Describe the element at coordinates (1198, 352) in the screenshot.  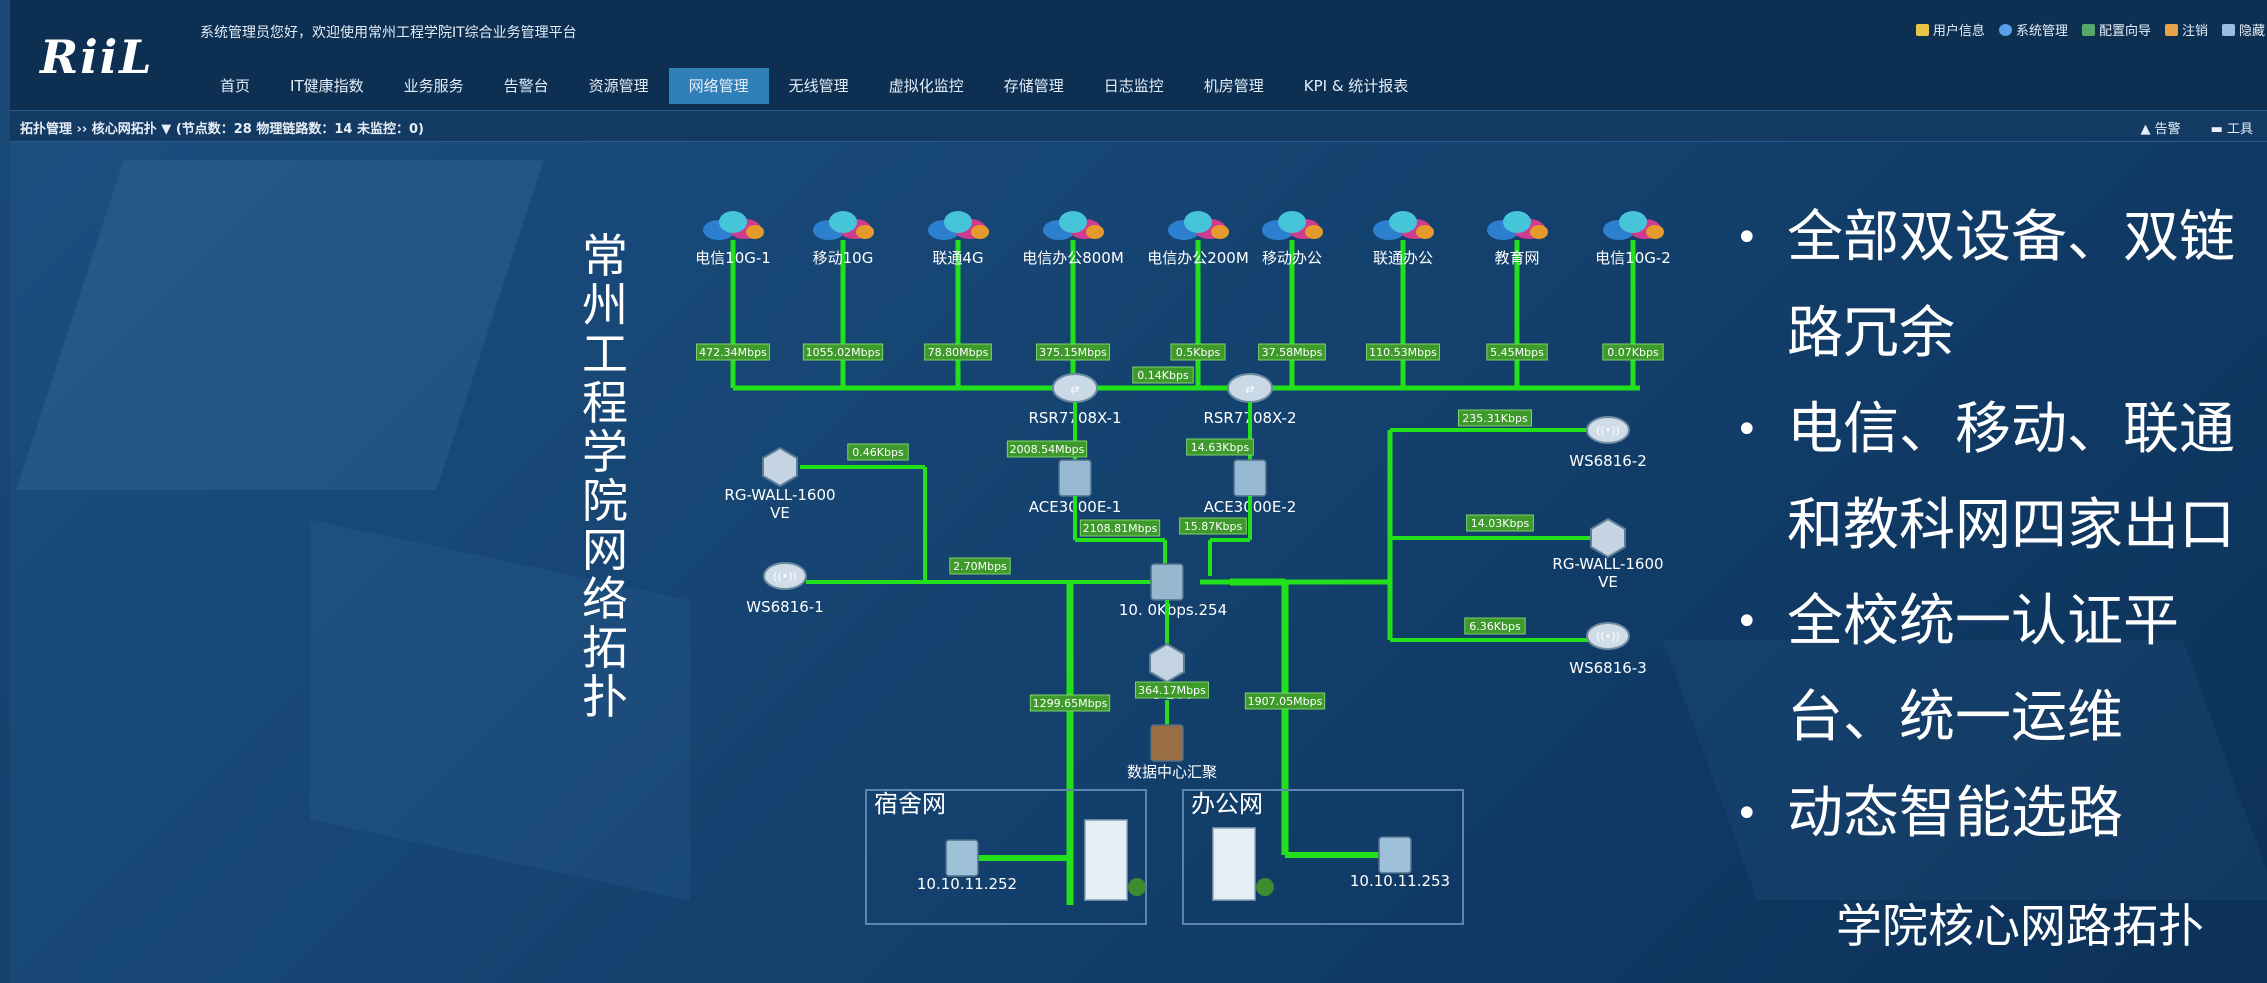
I see `bandwidth-label: 0.5Kbps` at that location.